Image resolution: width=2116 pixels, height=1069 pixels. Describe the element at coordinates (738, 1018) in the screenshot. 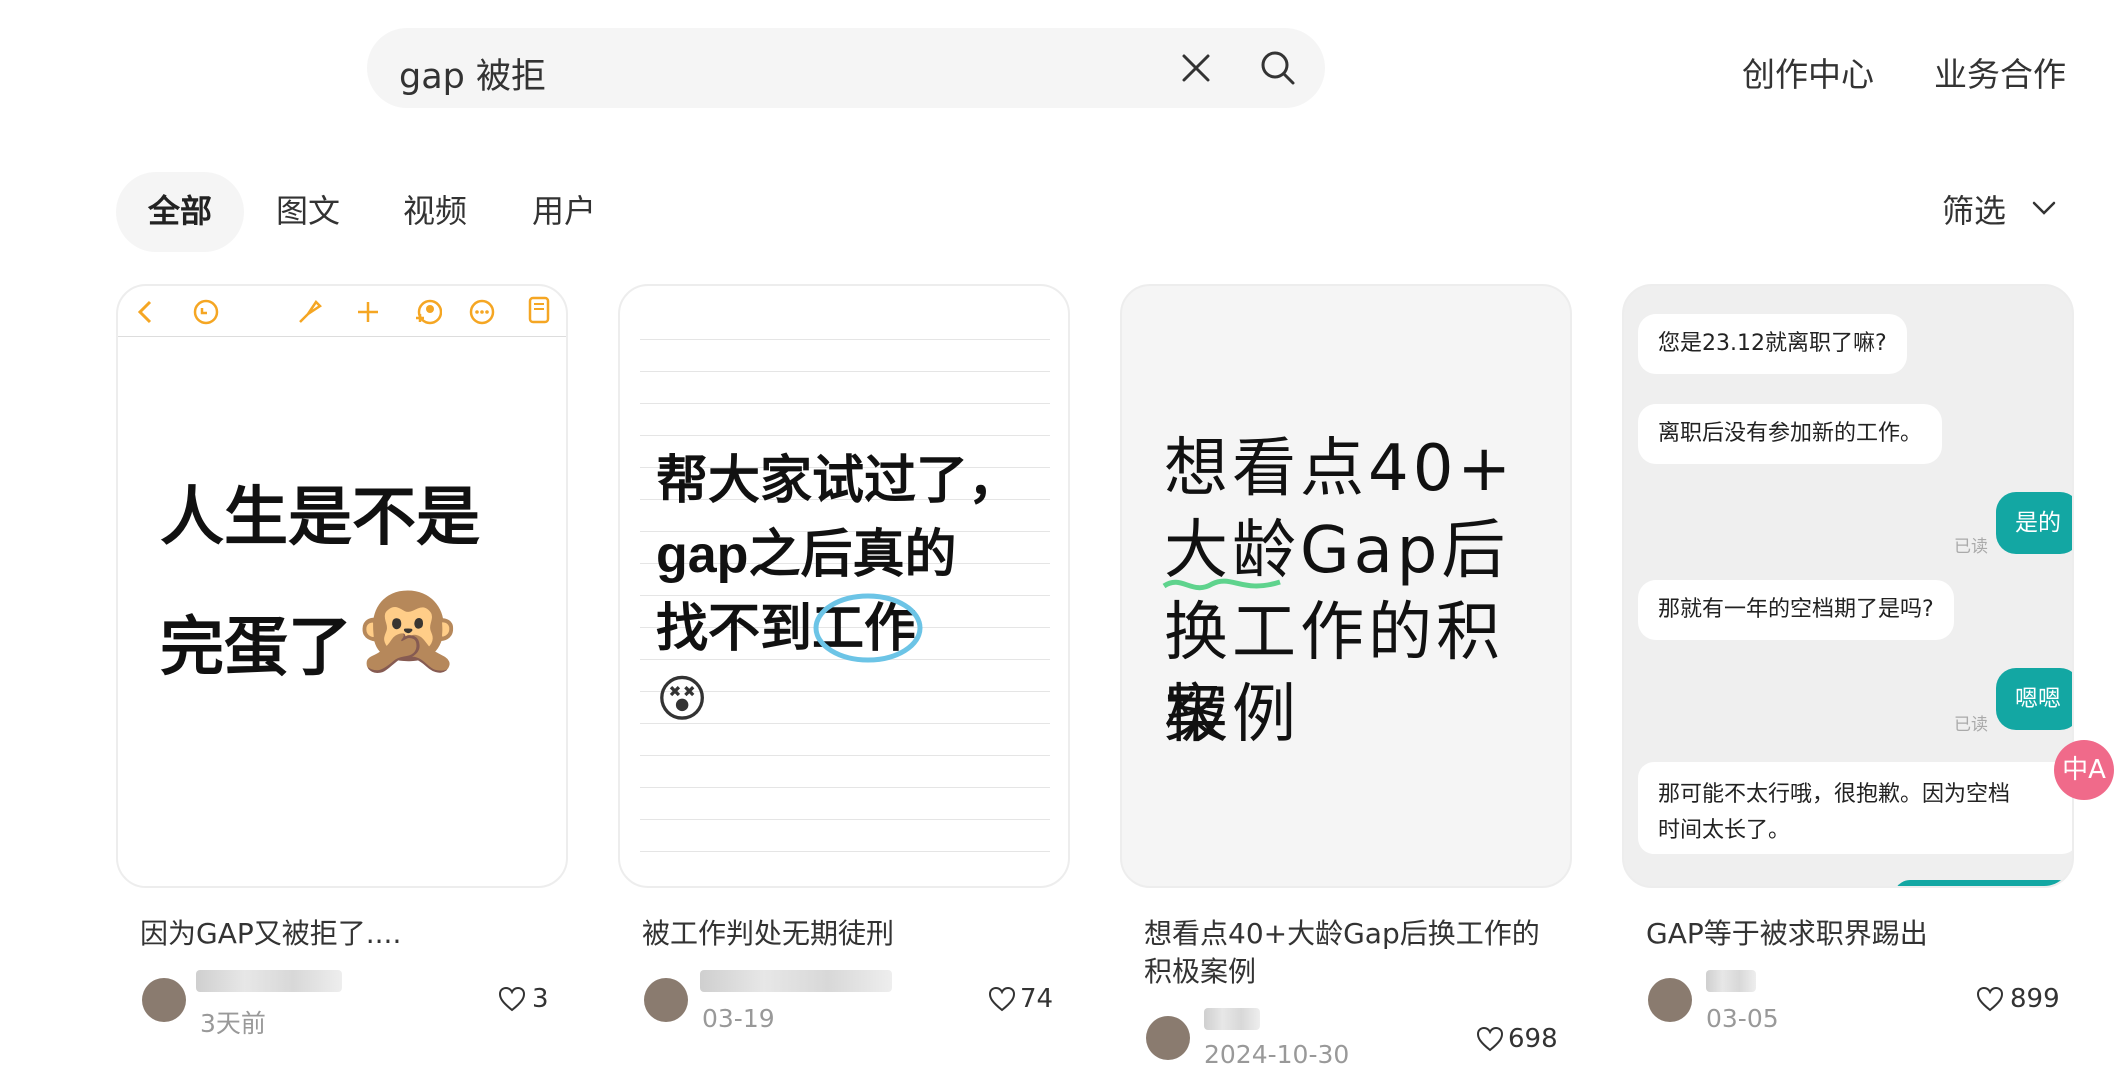

I see `post-date: 03-19` at that location.